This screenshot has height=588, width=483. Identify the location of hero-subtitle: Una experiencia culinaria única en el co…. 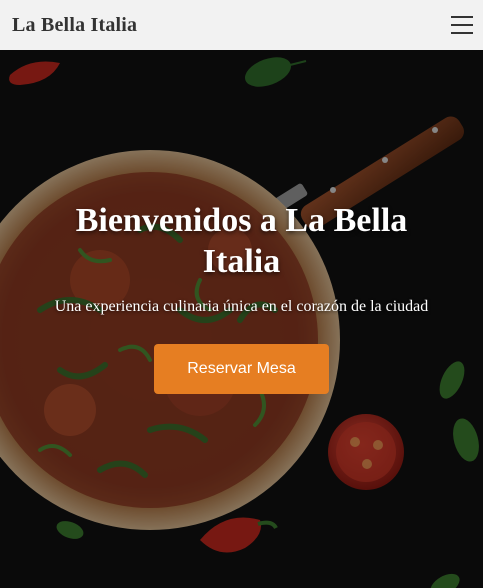
(241, 306).